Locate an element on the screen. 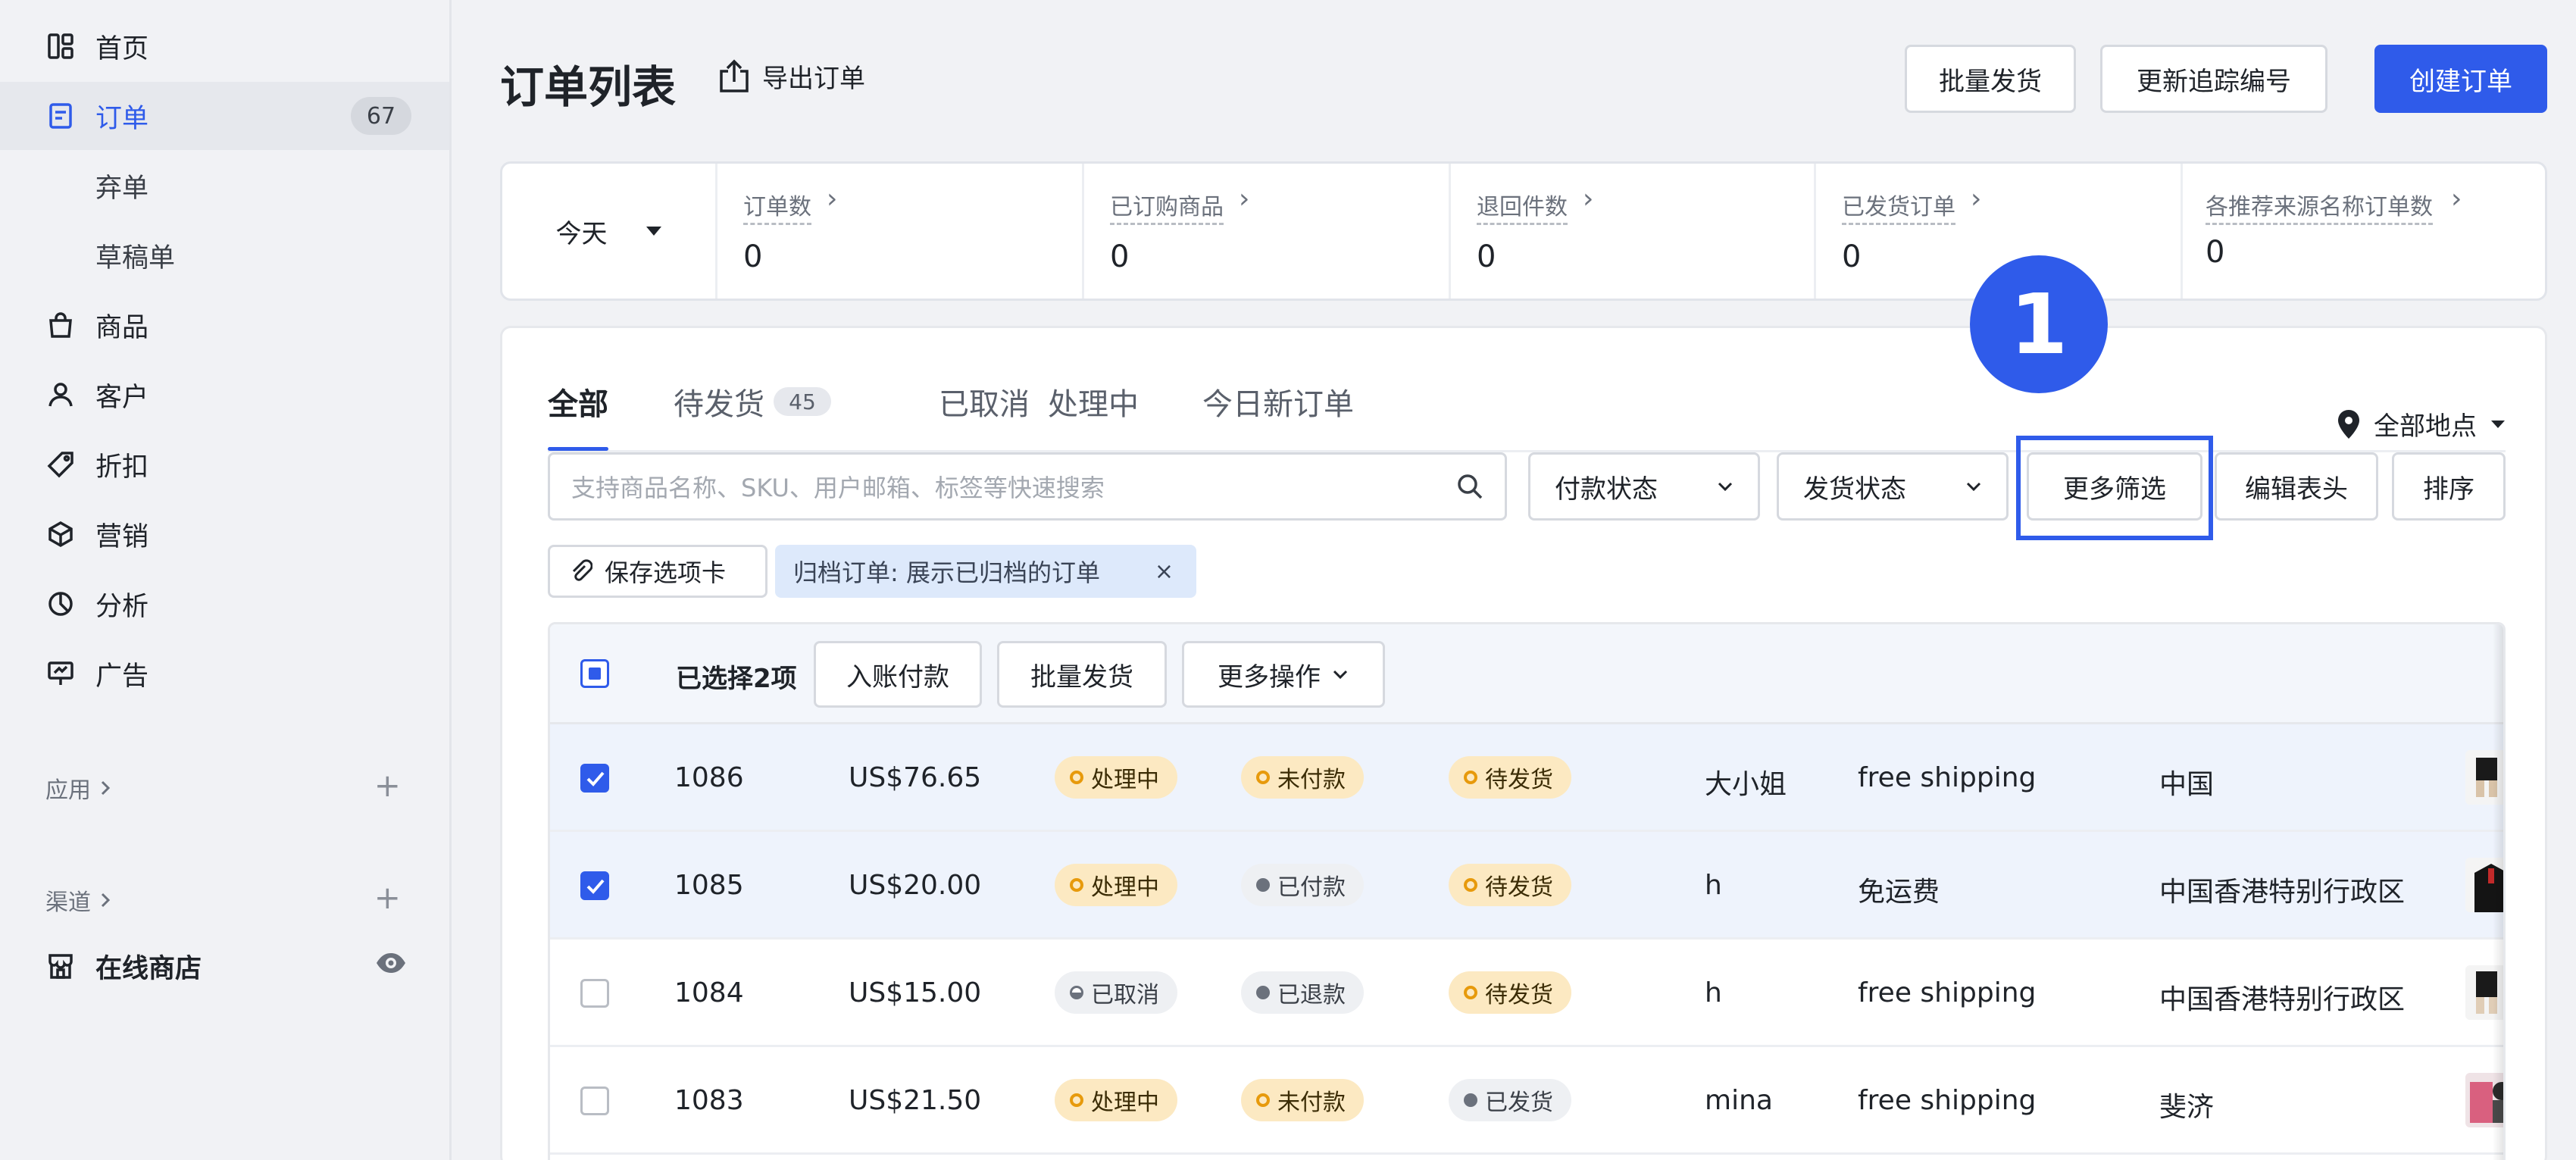  payment-status-dropdown: 付款状态 is located at coordinates (1644, 486).